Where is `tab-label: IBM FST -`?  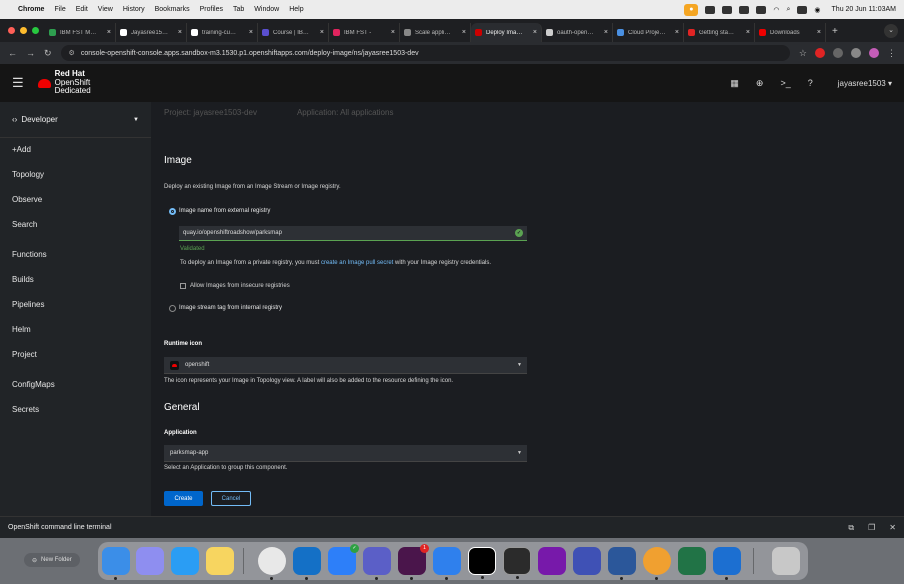
tab-label: IBM FST - is located at coordinates (366, 33).